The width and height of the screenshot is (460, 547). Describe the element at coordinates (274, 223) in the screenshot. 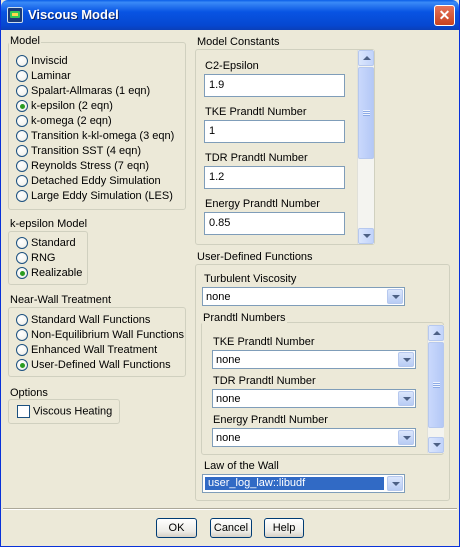

I see `energy-prandtl-number-input: 0.85` at that location.